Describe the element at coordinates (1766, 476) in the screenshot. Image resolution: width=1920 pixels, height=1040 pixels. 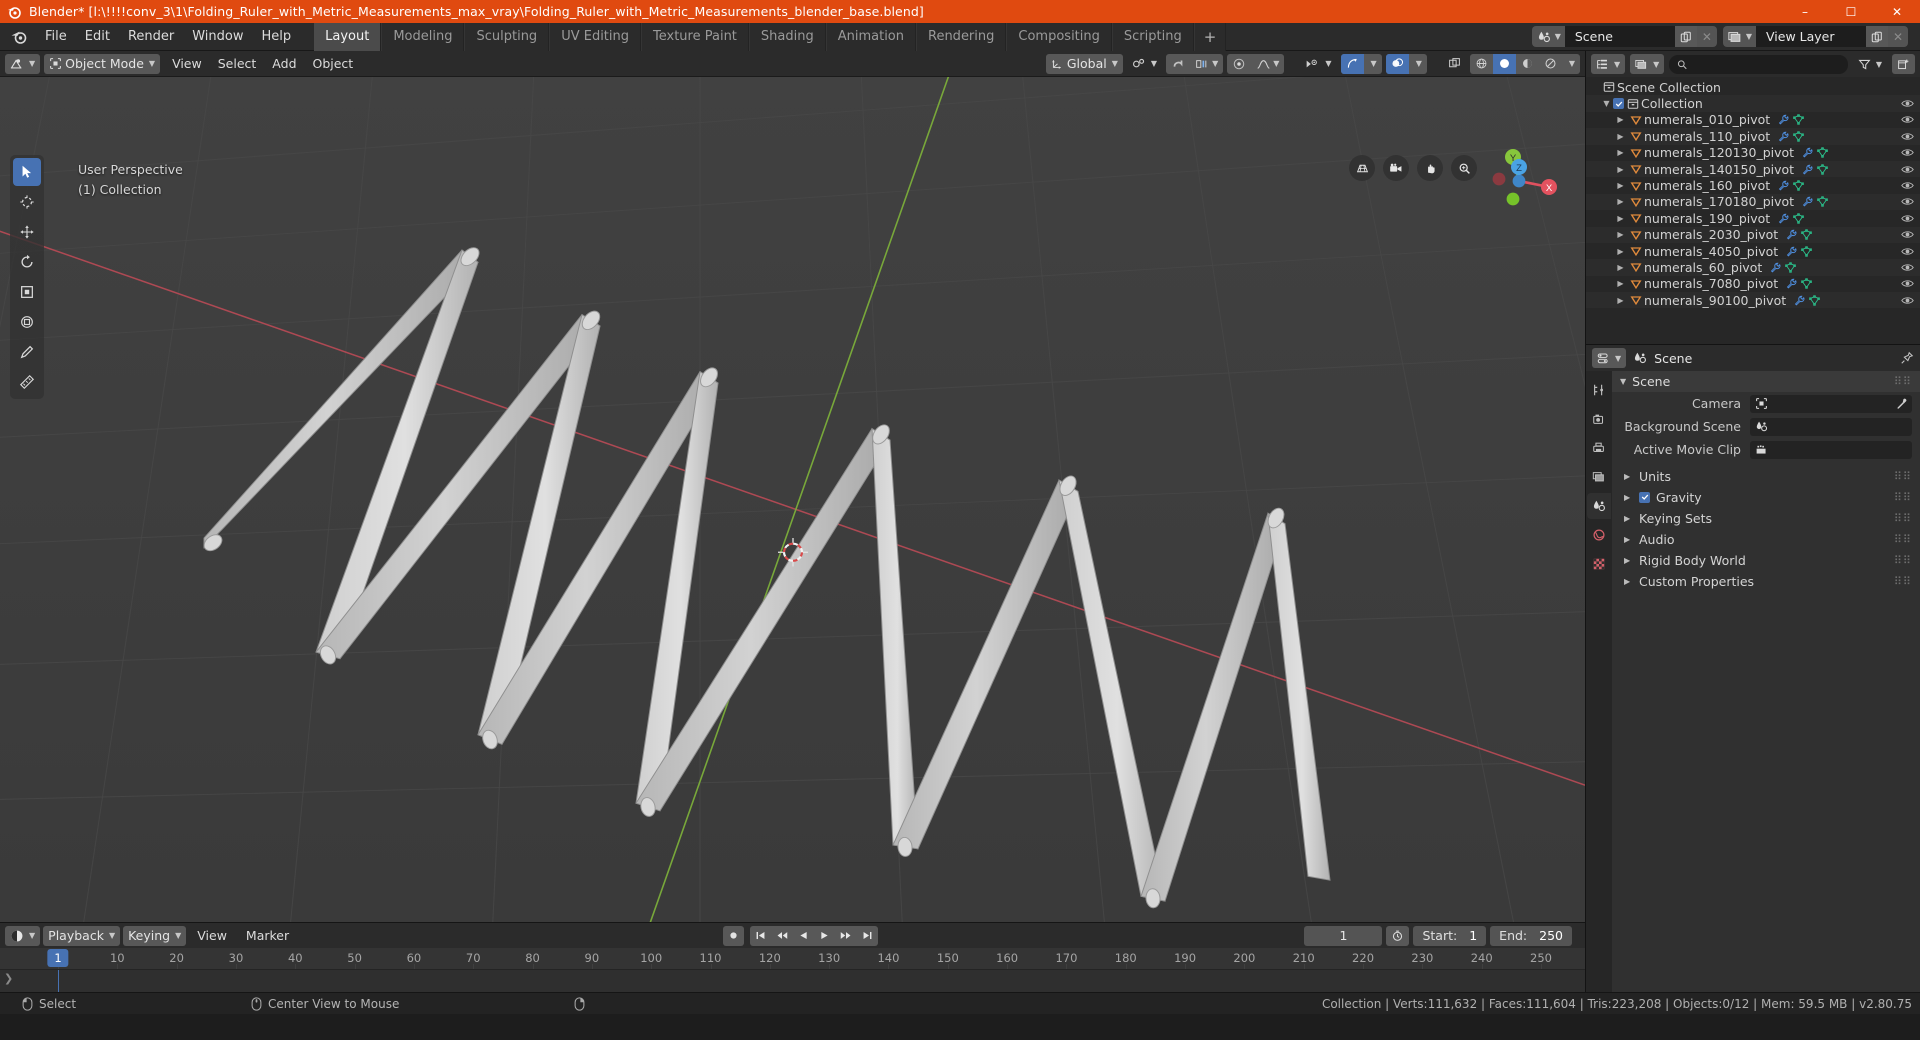
I see `collapsed-panel-units: ▶ Units ⠿⠿` at that location.